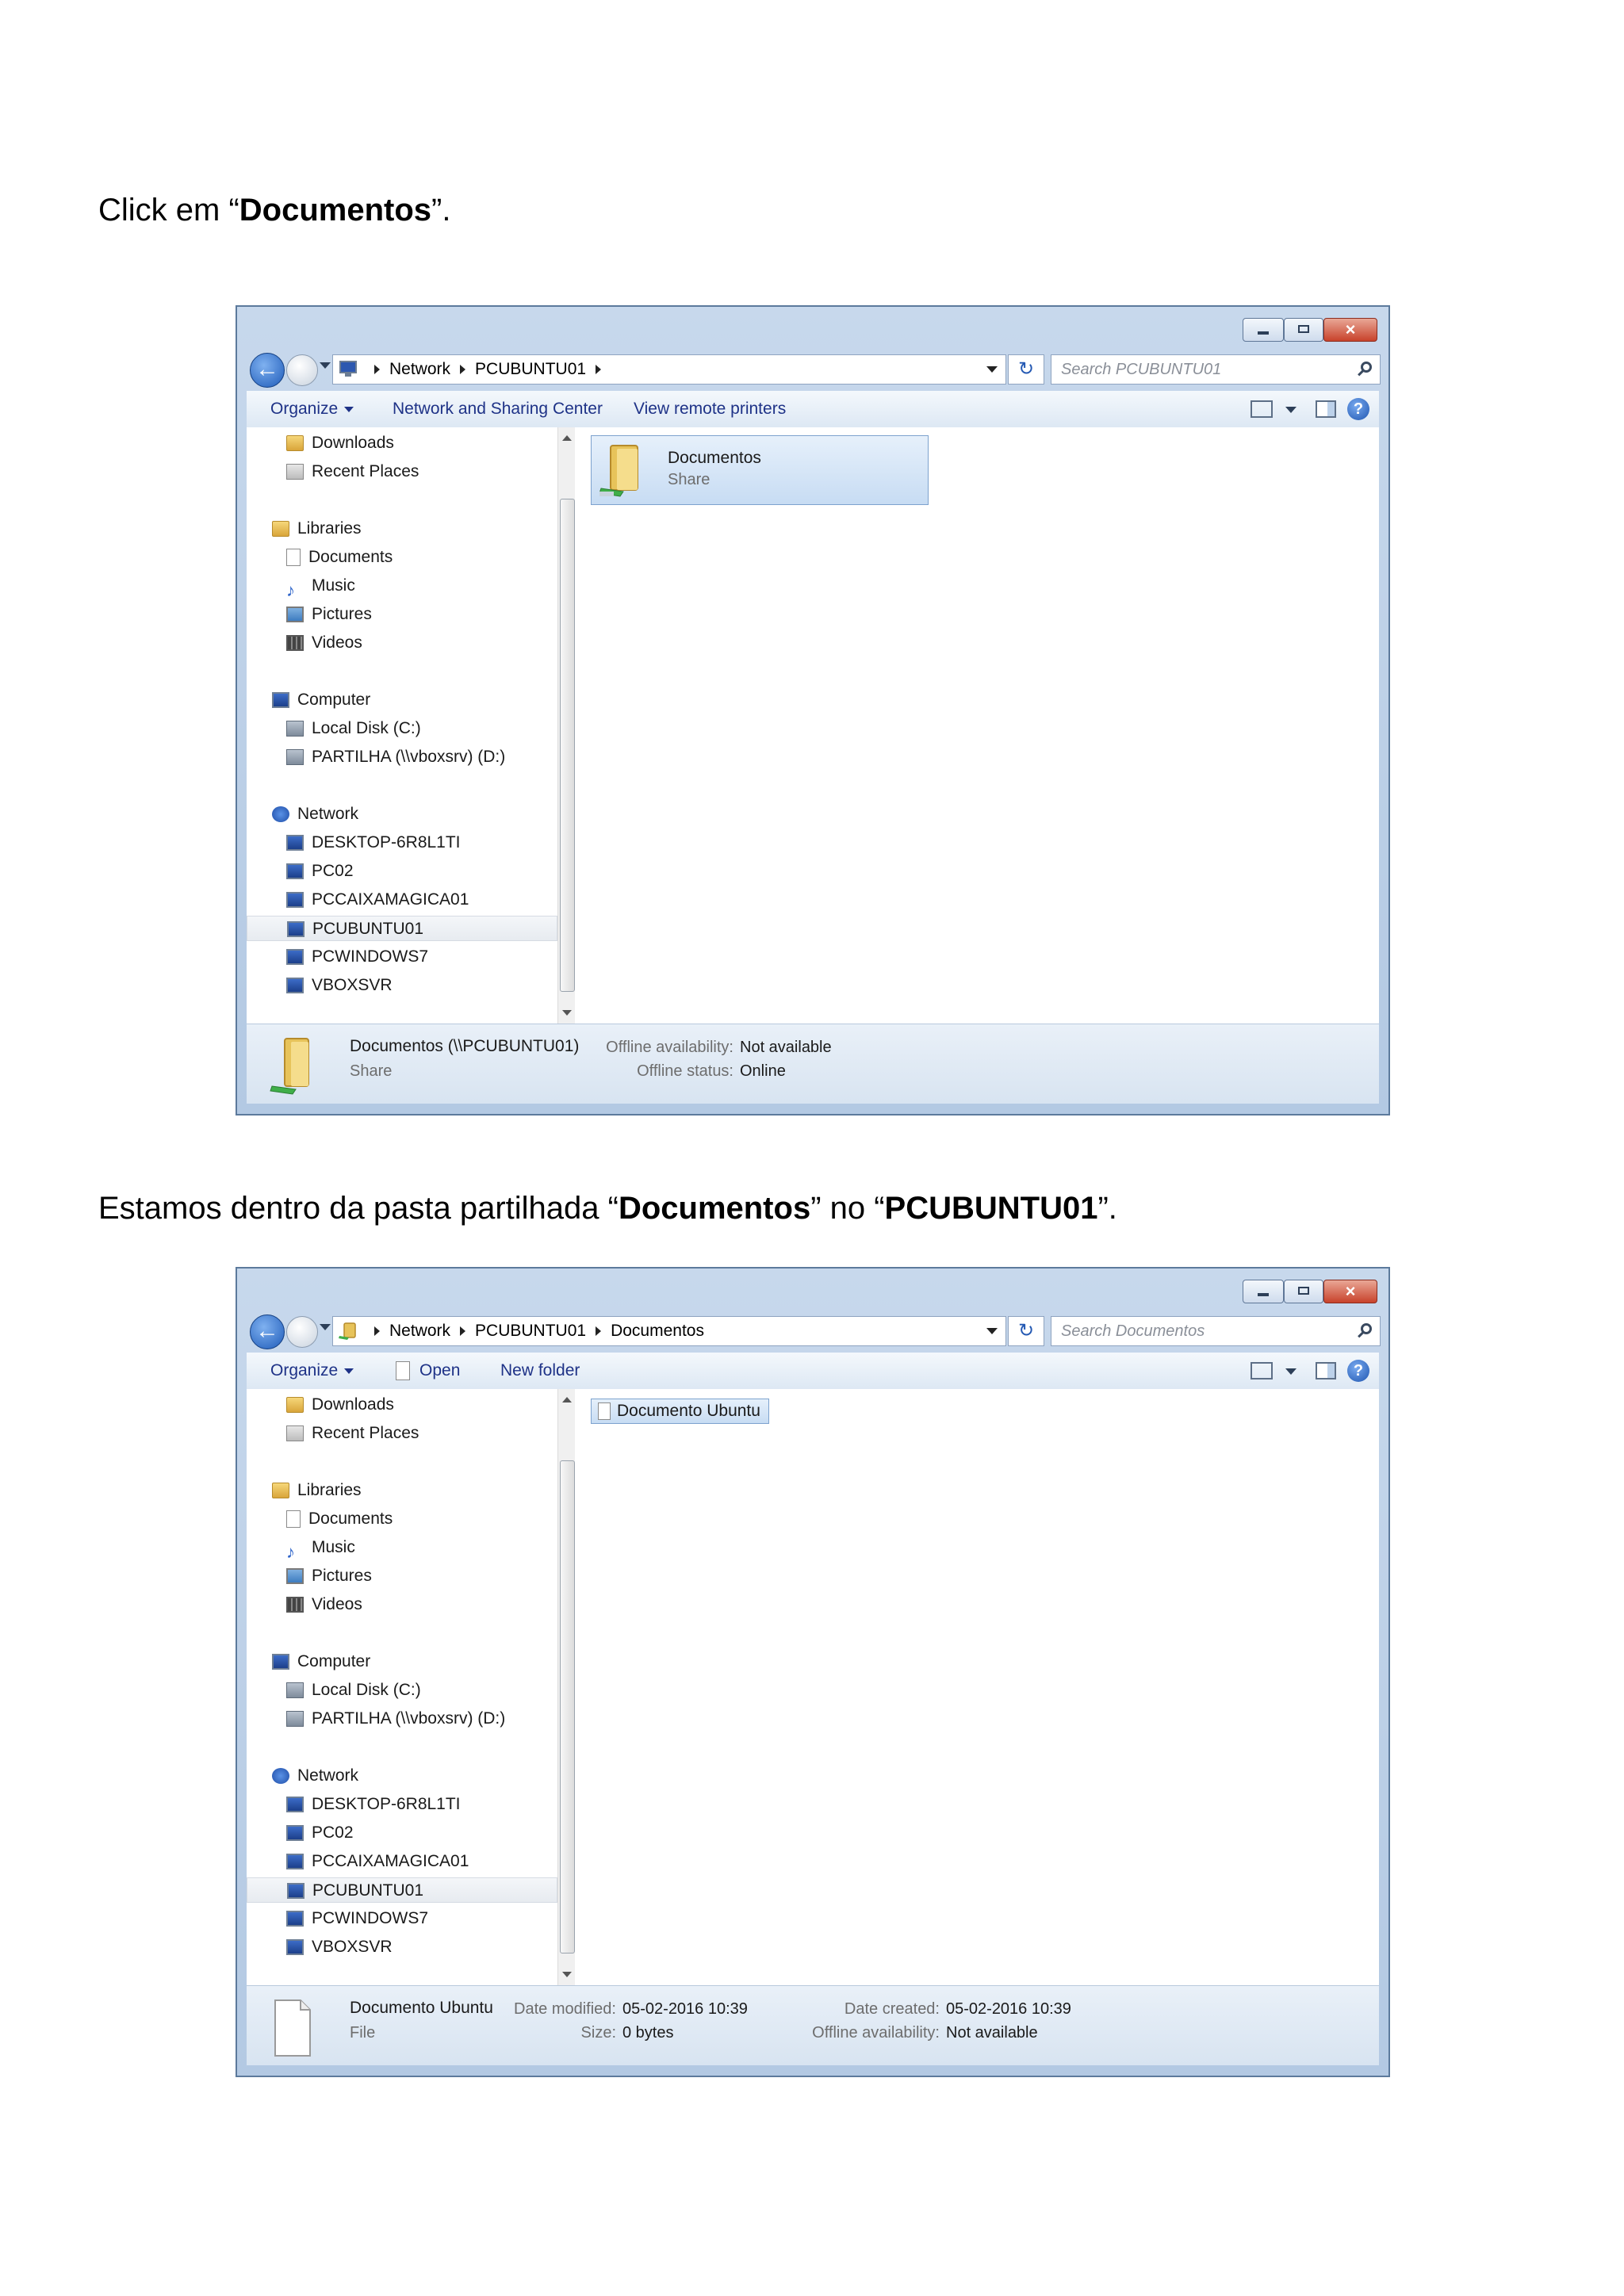 The image size is (1624, 2296). Describe the element at coordinates (370, 956) in the screenshot. I see `nav-label: PCWINDOWS7` at that location.